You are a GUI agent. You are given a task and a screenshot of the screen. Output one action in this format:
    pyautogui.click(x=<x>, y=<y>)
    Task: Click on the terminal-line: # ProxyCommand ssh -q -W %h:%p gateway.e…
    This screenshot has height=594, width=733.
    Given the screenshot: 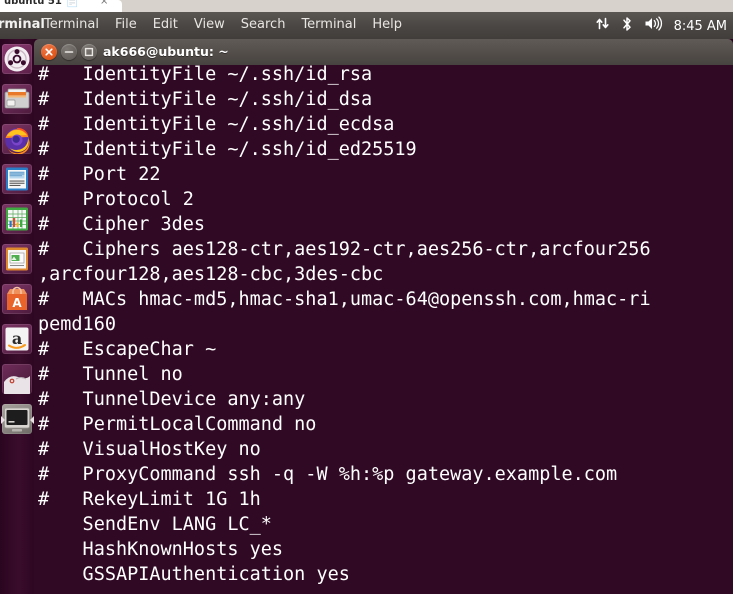 What is the action you would take?
    pyautogui.click(x=328, y=474)
    